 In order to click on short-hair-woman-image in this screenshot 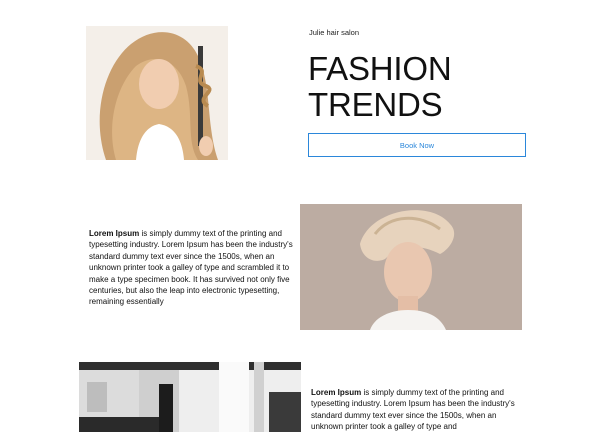, I will do `click(411, 267)`.